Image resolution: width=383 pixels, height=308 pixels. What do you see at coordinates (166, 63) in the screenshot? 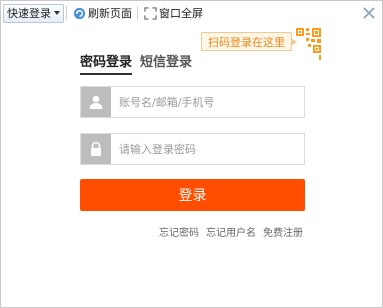
I see `tab-sms-login: 短信登录` at bounding box center [166, 63].